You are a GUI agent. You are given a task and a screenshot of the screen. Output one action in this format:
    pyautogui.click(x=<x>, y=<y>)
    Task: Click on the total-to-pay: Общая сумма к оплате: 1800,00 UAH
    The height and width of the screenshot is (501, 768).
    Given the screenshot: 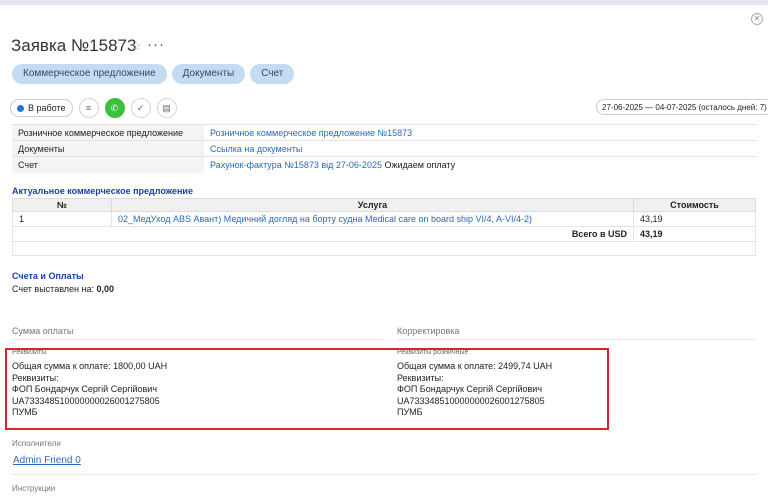 What is the action you would take?
    pyautogui.click(x=90, y=366)
    